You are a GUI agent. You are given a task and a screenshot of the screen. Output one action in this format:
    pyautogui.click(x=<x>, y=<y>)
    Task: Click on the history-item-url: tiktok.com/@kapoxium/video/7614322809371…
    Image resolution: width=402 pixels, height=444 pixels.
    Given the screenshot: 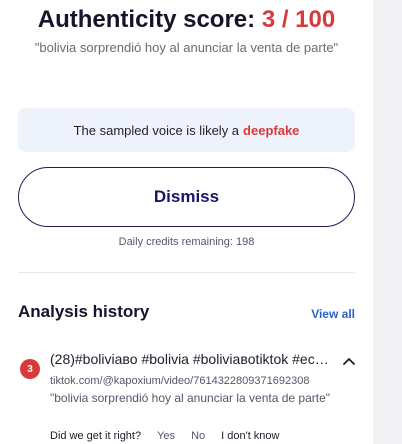 What is the action you would take?
    pyautogui.click(x=179, y=381)
    